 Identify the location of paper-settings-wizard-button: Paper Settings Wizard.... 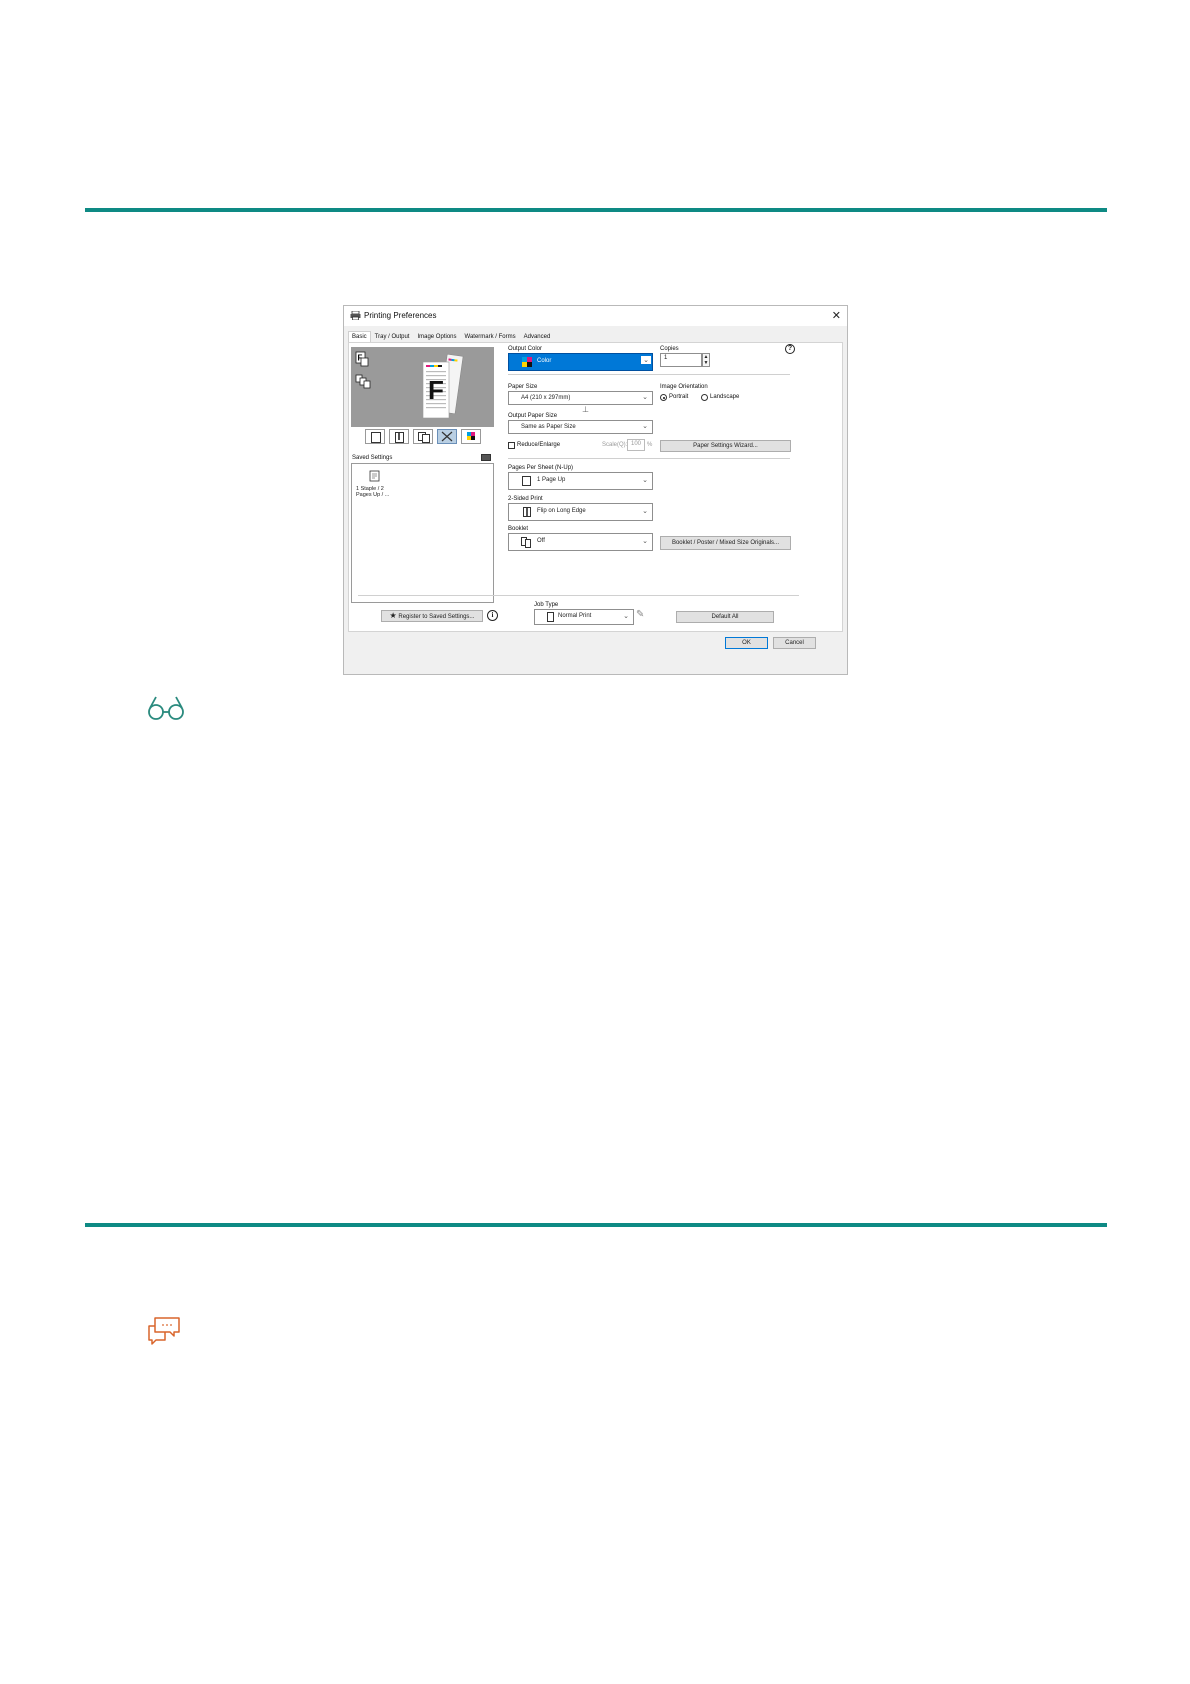
(725, 446).